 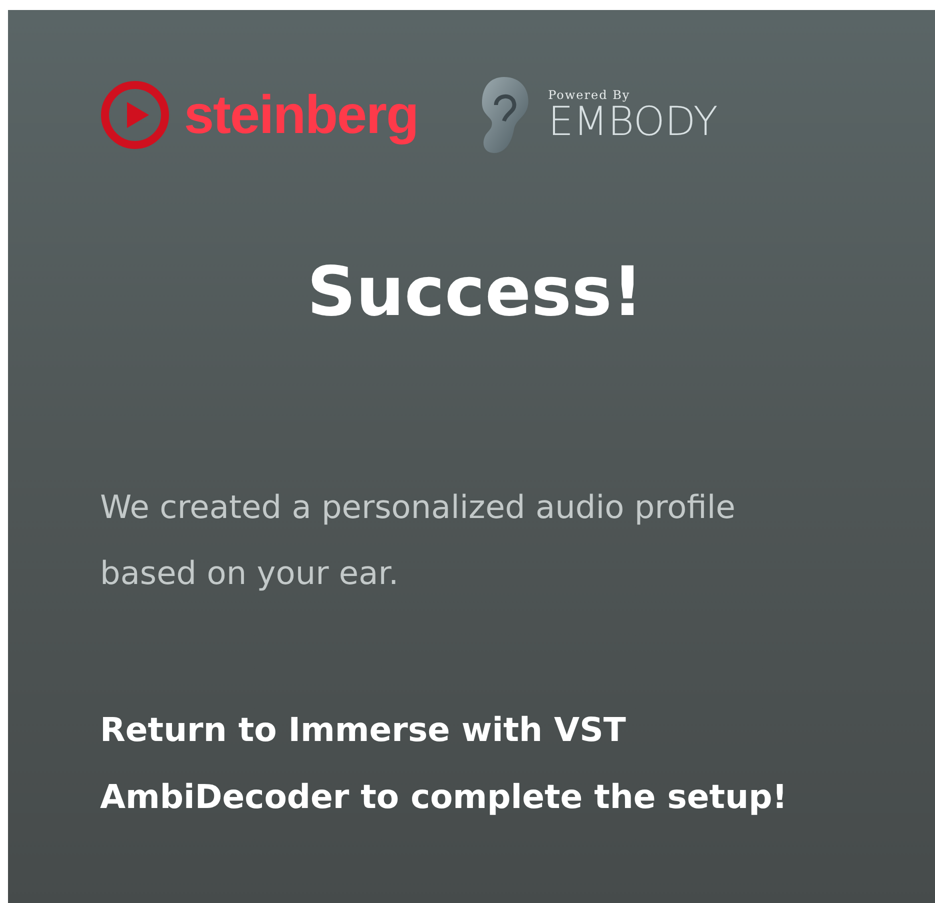 I want to click on success-title: Success!, so click(x=475, y=293).